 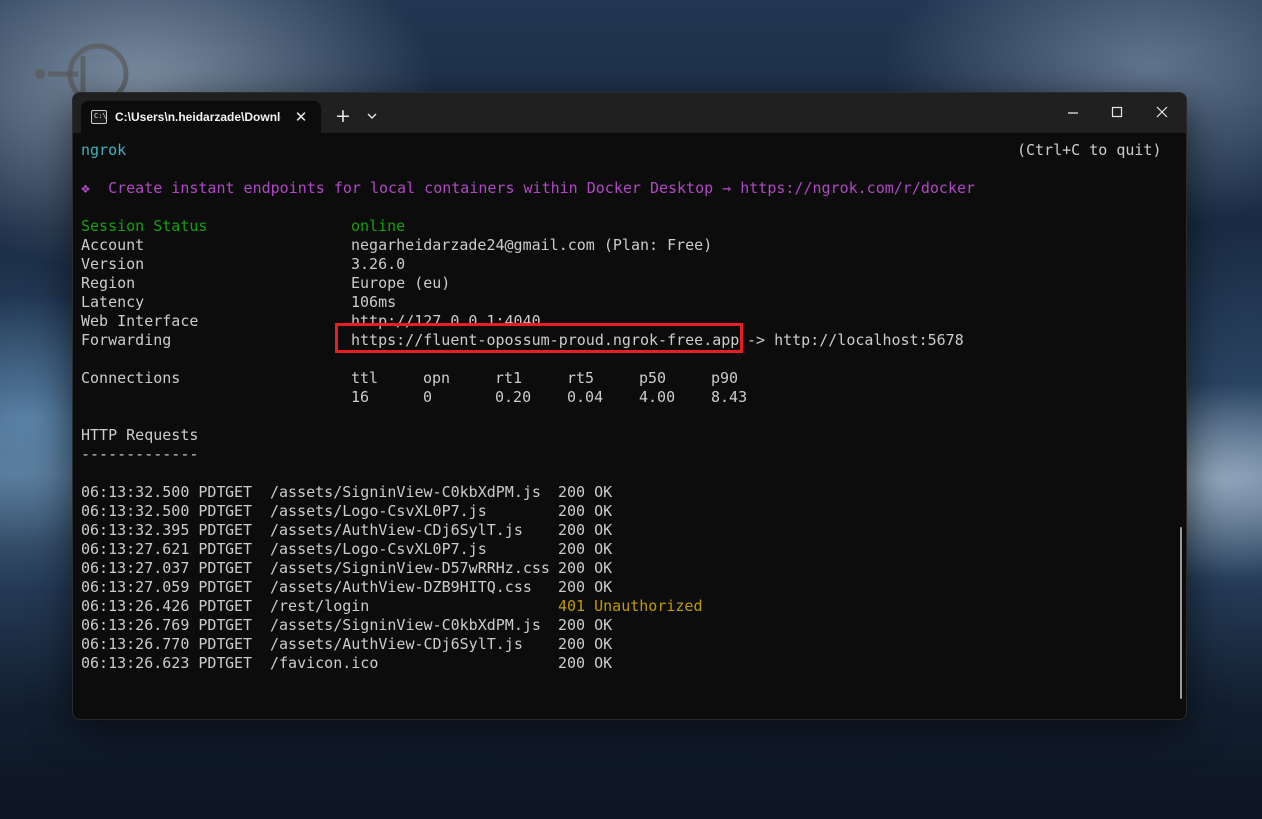 I want to click on request-time: 06:13:26.769 PDT, so click(x=153, y=625).